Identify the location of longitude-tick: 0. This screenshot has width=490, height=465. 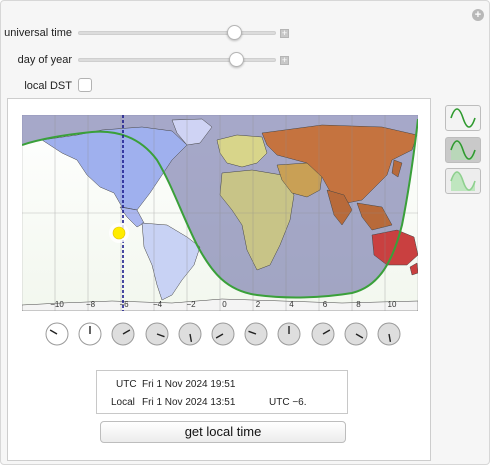
(224, 304).